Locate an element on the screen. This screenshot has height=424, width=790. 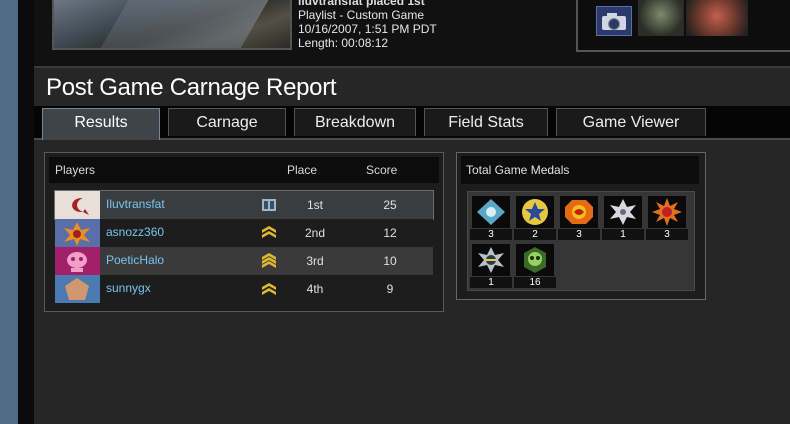
player-row: PoeticHalo 3rd 10 is located at coordinates (244, 261).